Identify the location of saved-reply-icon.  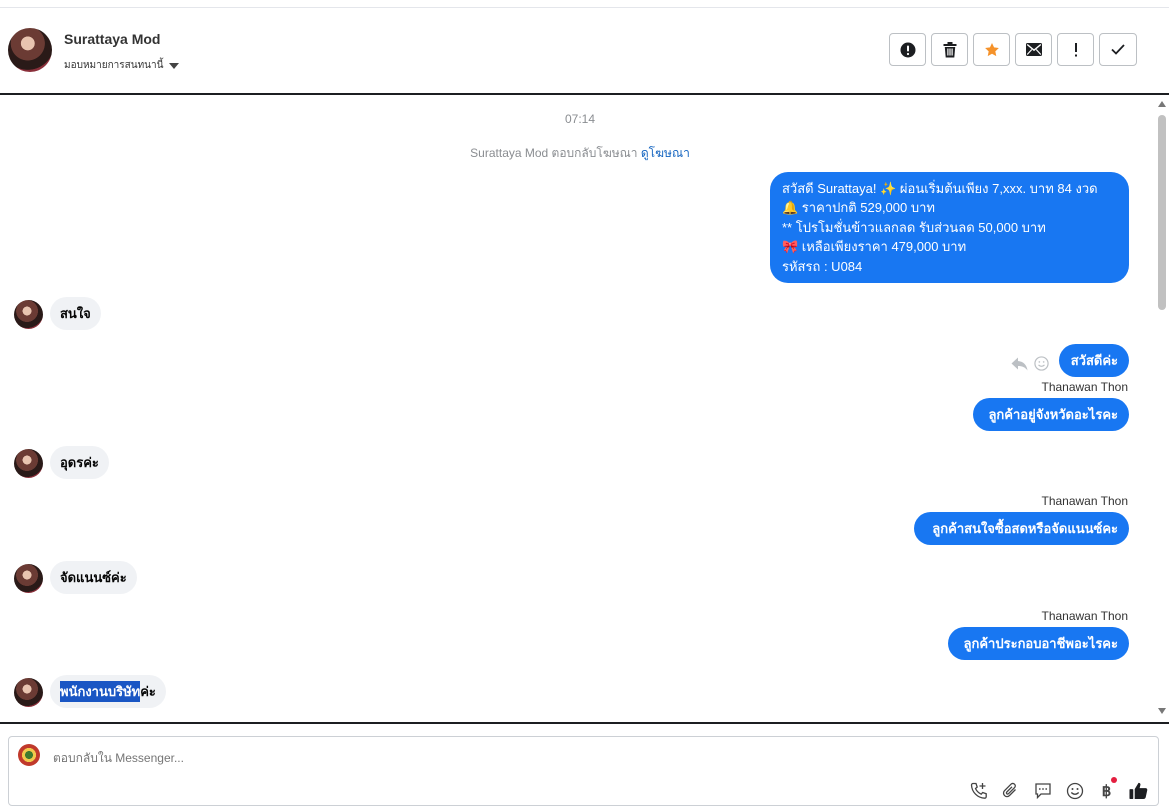
(1042, 790).